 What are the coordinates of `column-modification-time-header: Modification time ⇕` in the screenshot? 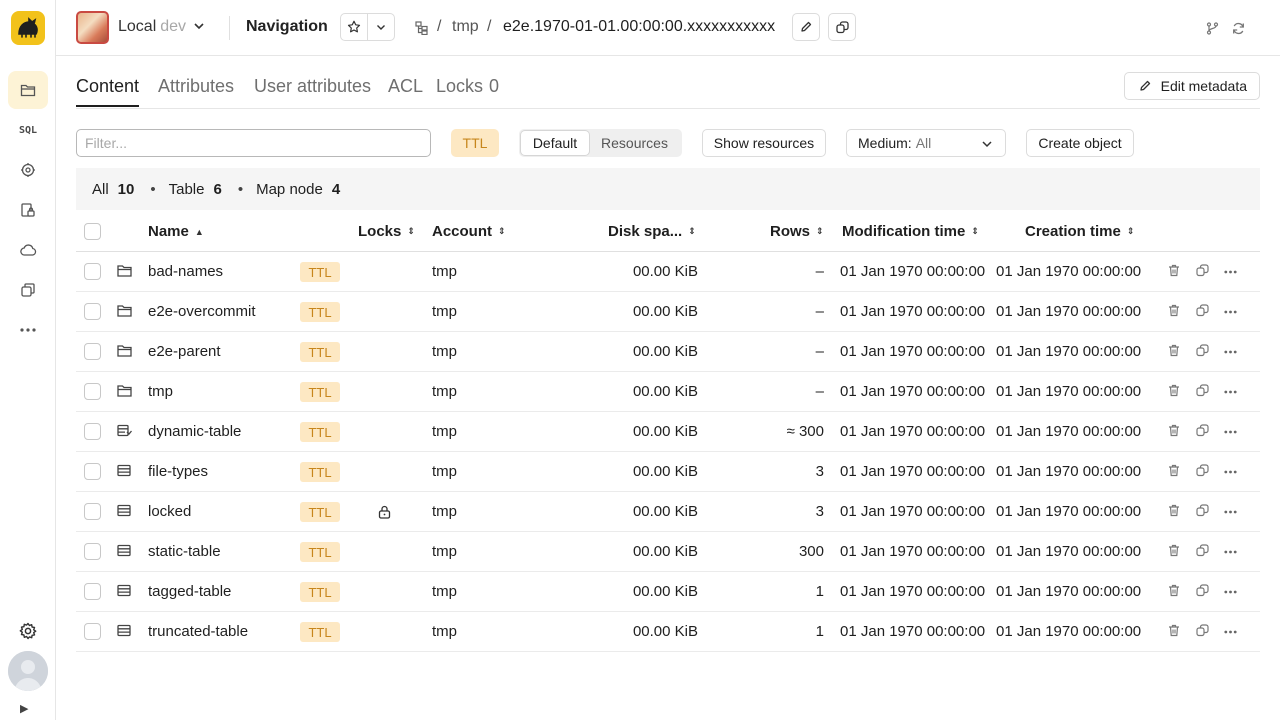 It's located at (910, 231).